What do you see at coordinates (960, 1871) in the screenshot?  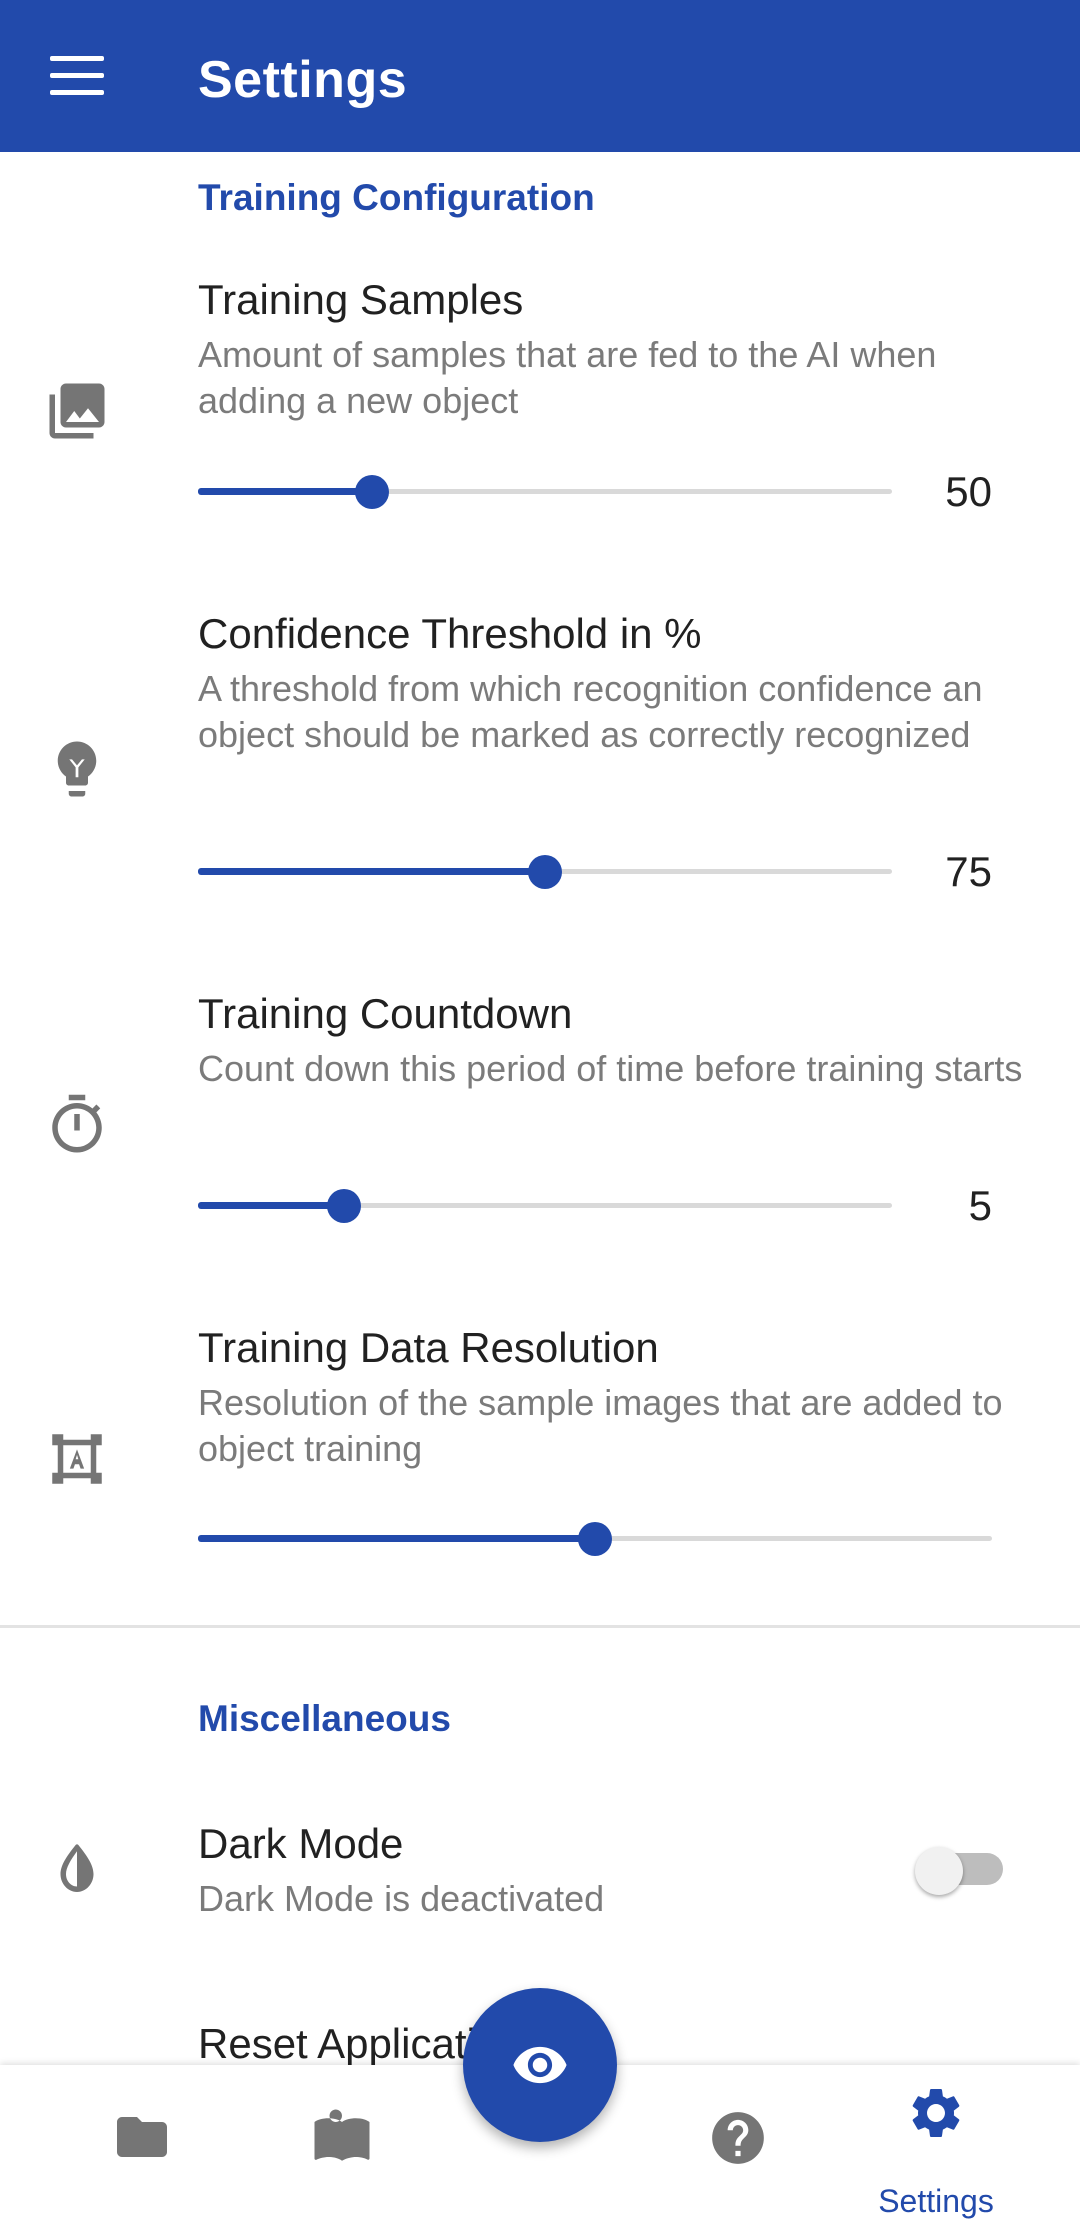 I see `dark-mode-switch` at bounding box center [960, 1871].